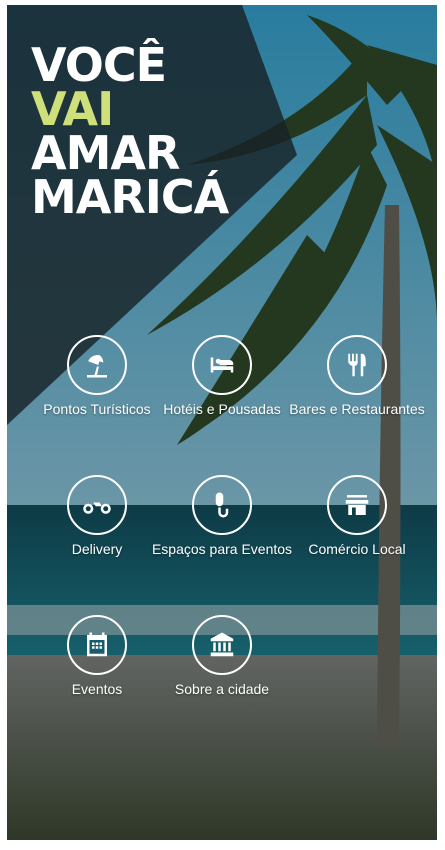  What do you see at coordinates (105, 153) in the screenshot?
I see `logo-line-3: AMAR` at bounding box center [105, 153].